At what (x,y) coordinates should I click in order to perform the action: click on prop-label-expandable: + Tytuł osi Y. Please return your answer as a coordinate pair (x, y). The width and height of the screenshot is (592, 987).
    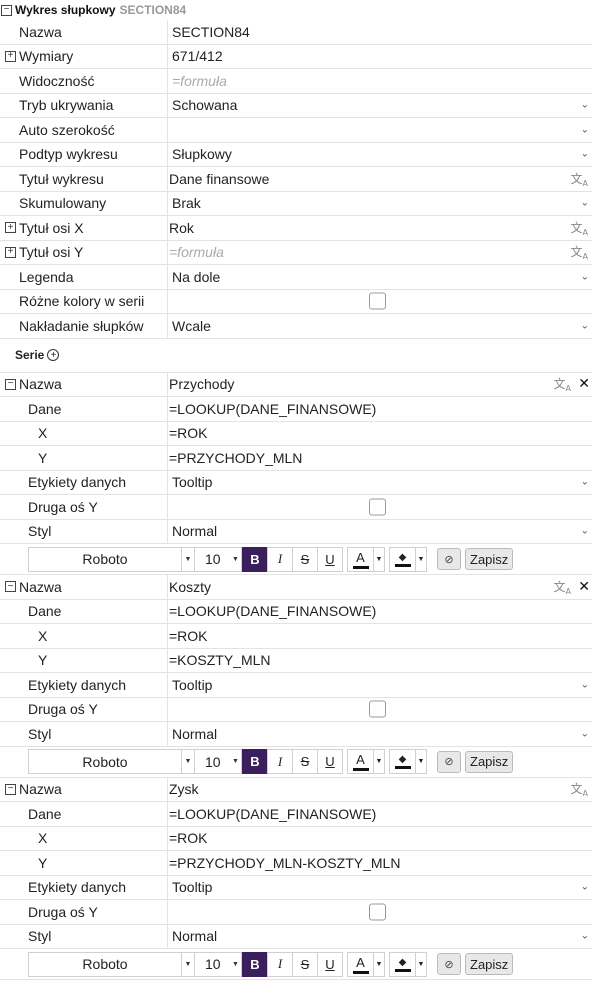
    Looking at the image, I should click on (84, 252).